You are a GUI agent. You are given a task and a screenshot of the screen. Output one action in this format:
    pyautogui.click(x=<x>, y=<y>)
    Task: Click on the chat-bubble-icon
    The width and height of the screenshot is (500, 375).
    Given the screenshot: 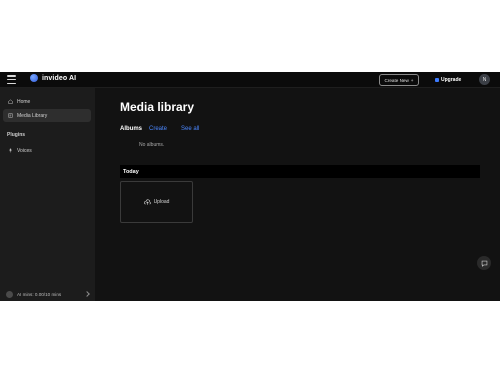 What is the action you would take?
    pyautogui.click(x=484, y=263)
    